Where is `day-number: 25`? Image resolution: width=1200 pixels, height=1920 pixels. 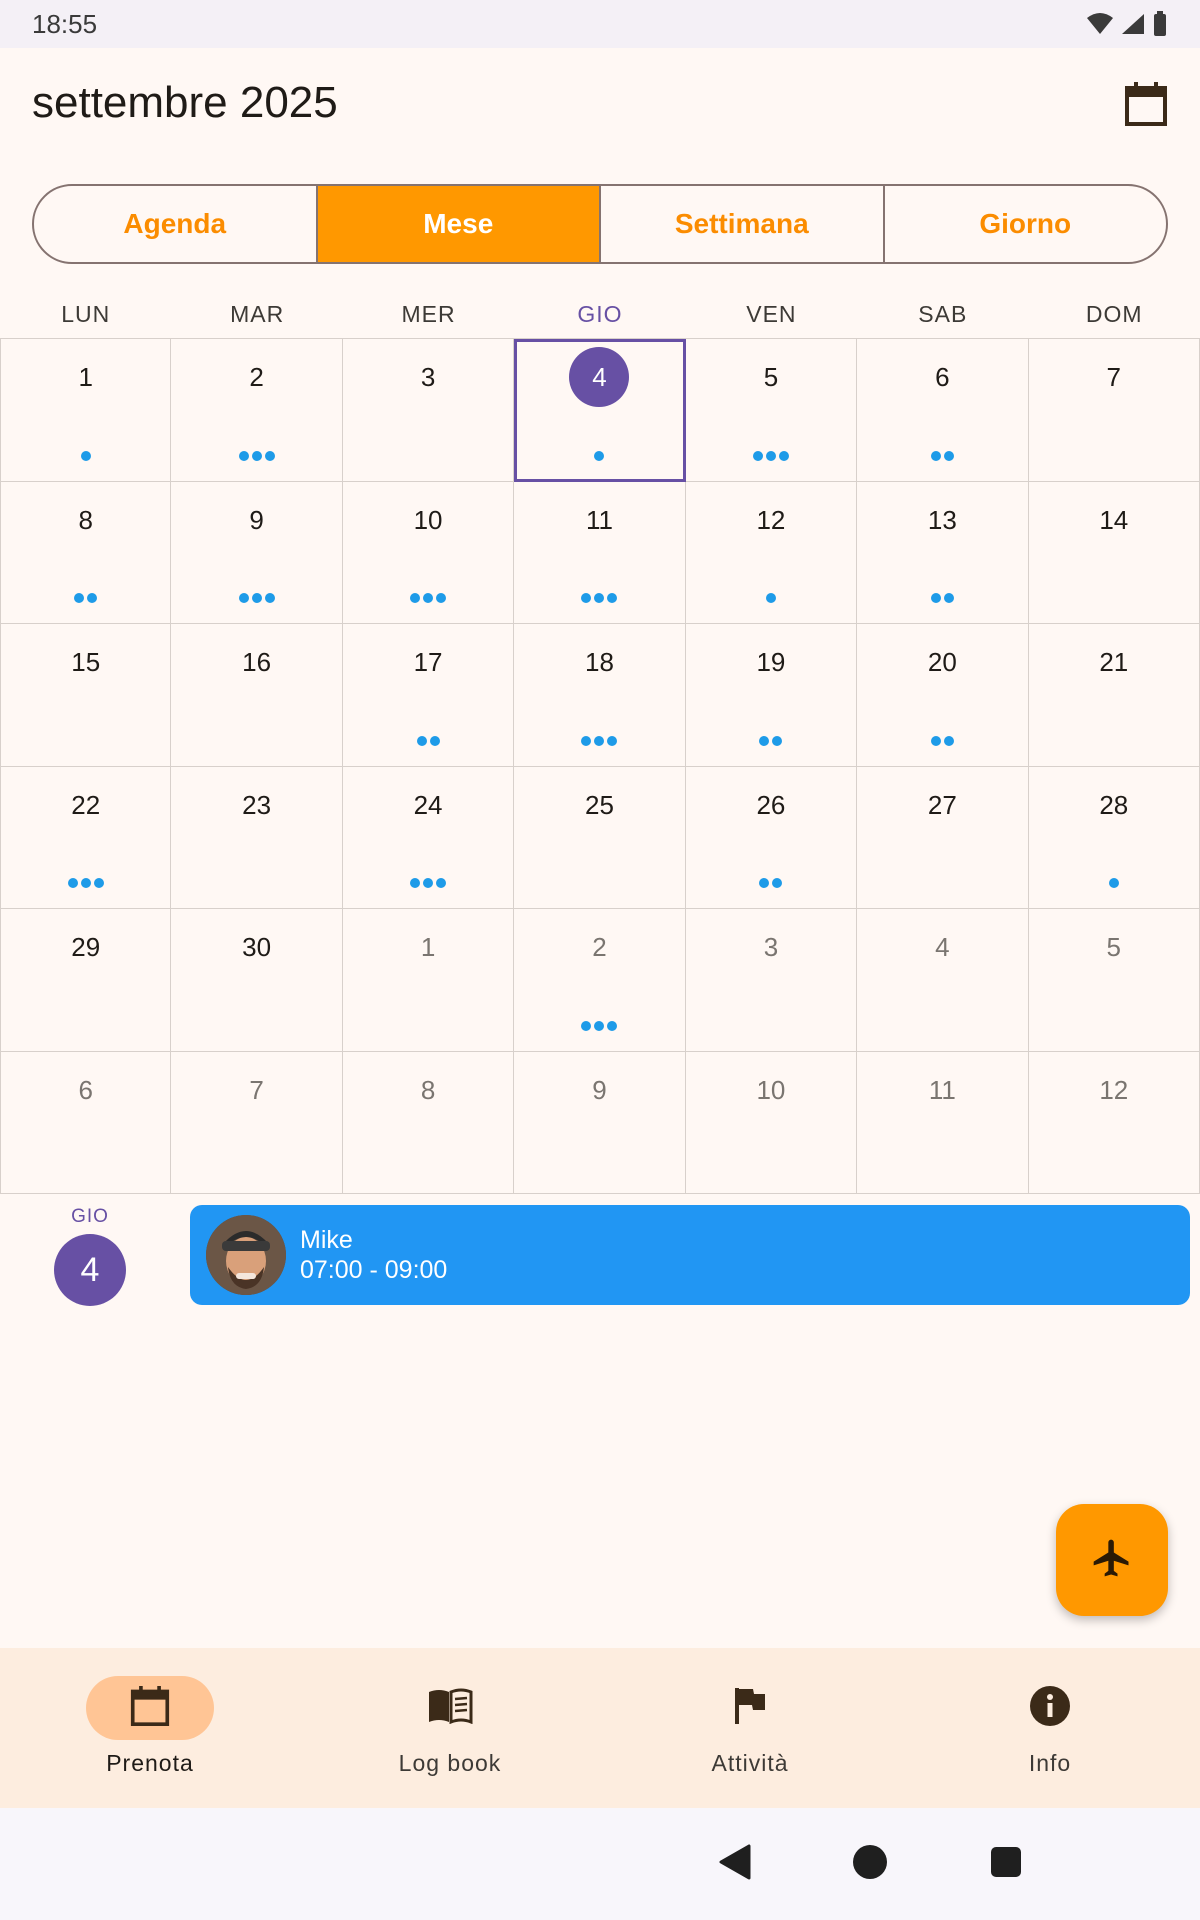
day-number: 25 is located at coordinates (599, 813).